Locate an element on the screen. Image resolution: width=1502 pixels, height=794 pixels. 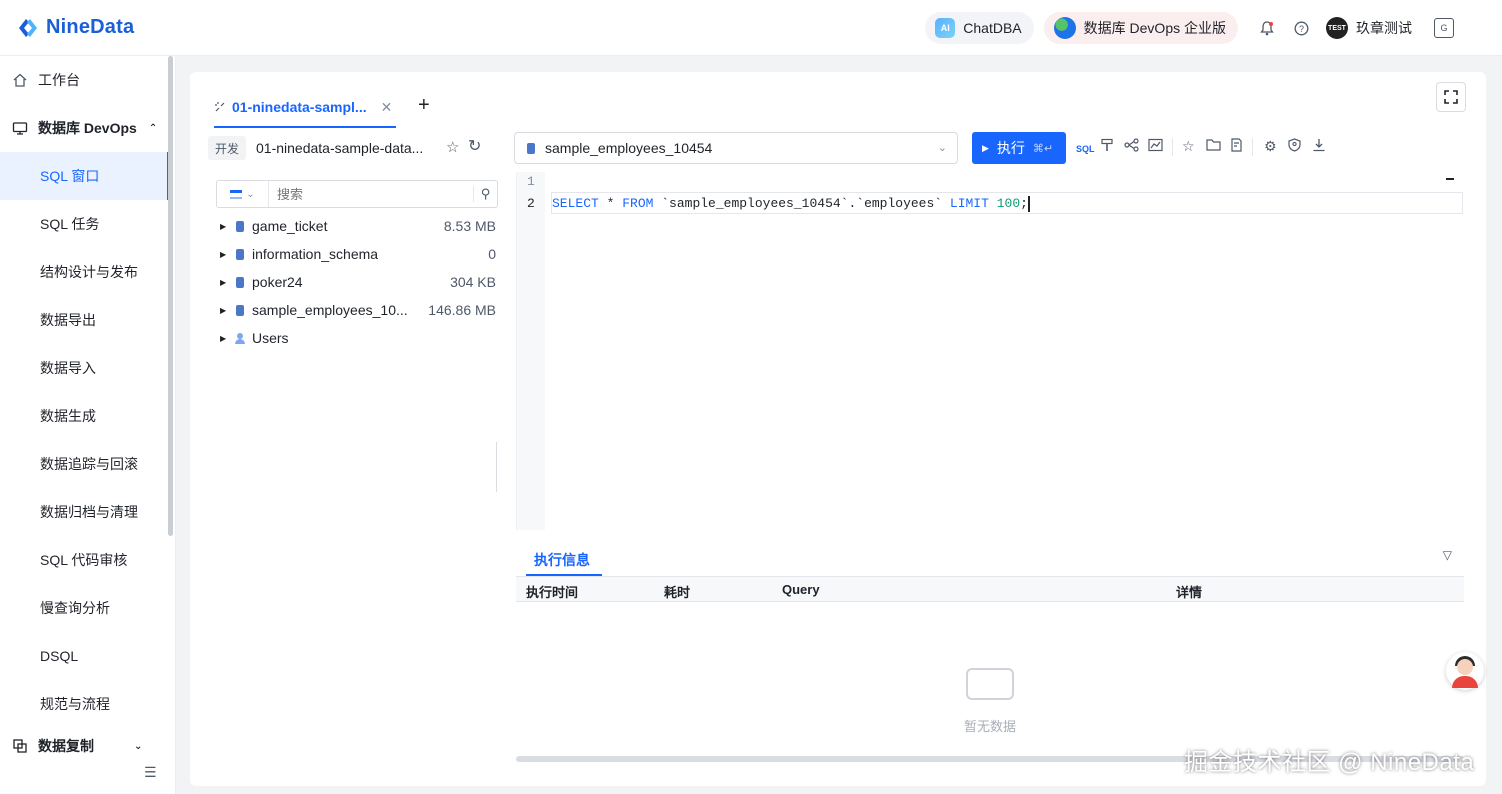
connection-link-icon is located at coordinates (220, 107).